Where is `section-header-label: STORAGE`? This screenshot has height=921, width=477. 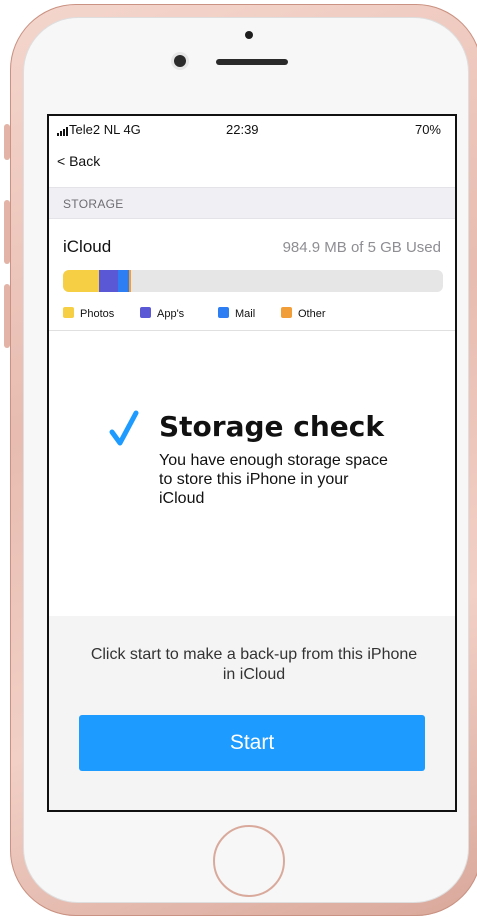 section-header-label: STORAGE is located at coordinates (93, 204).